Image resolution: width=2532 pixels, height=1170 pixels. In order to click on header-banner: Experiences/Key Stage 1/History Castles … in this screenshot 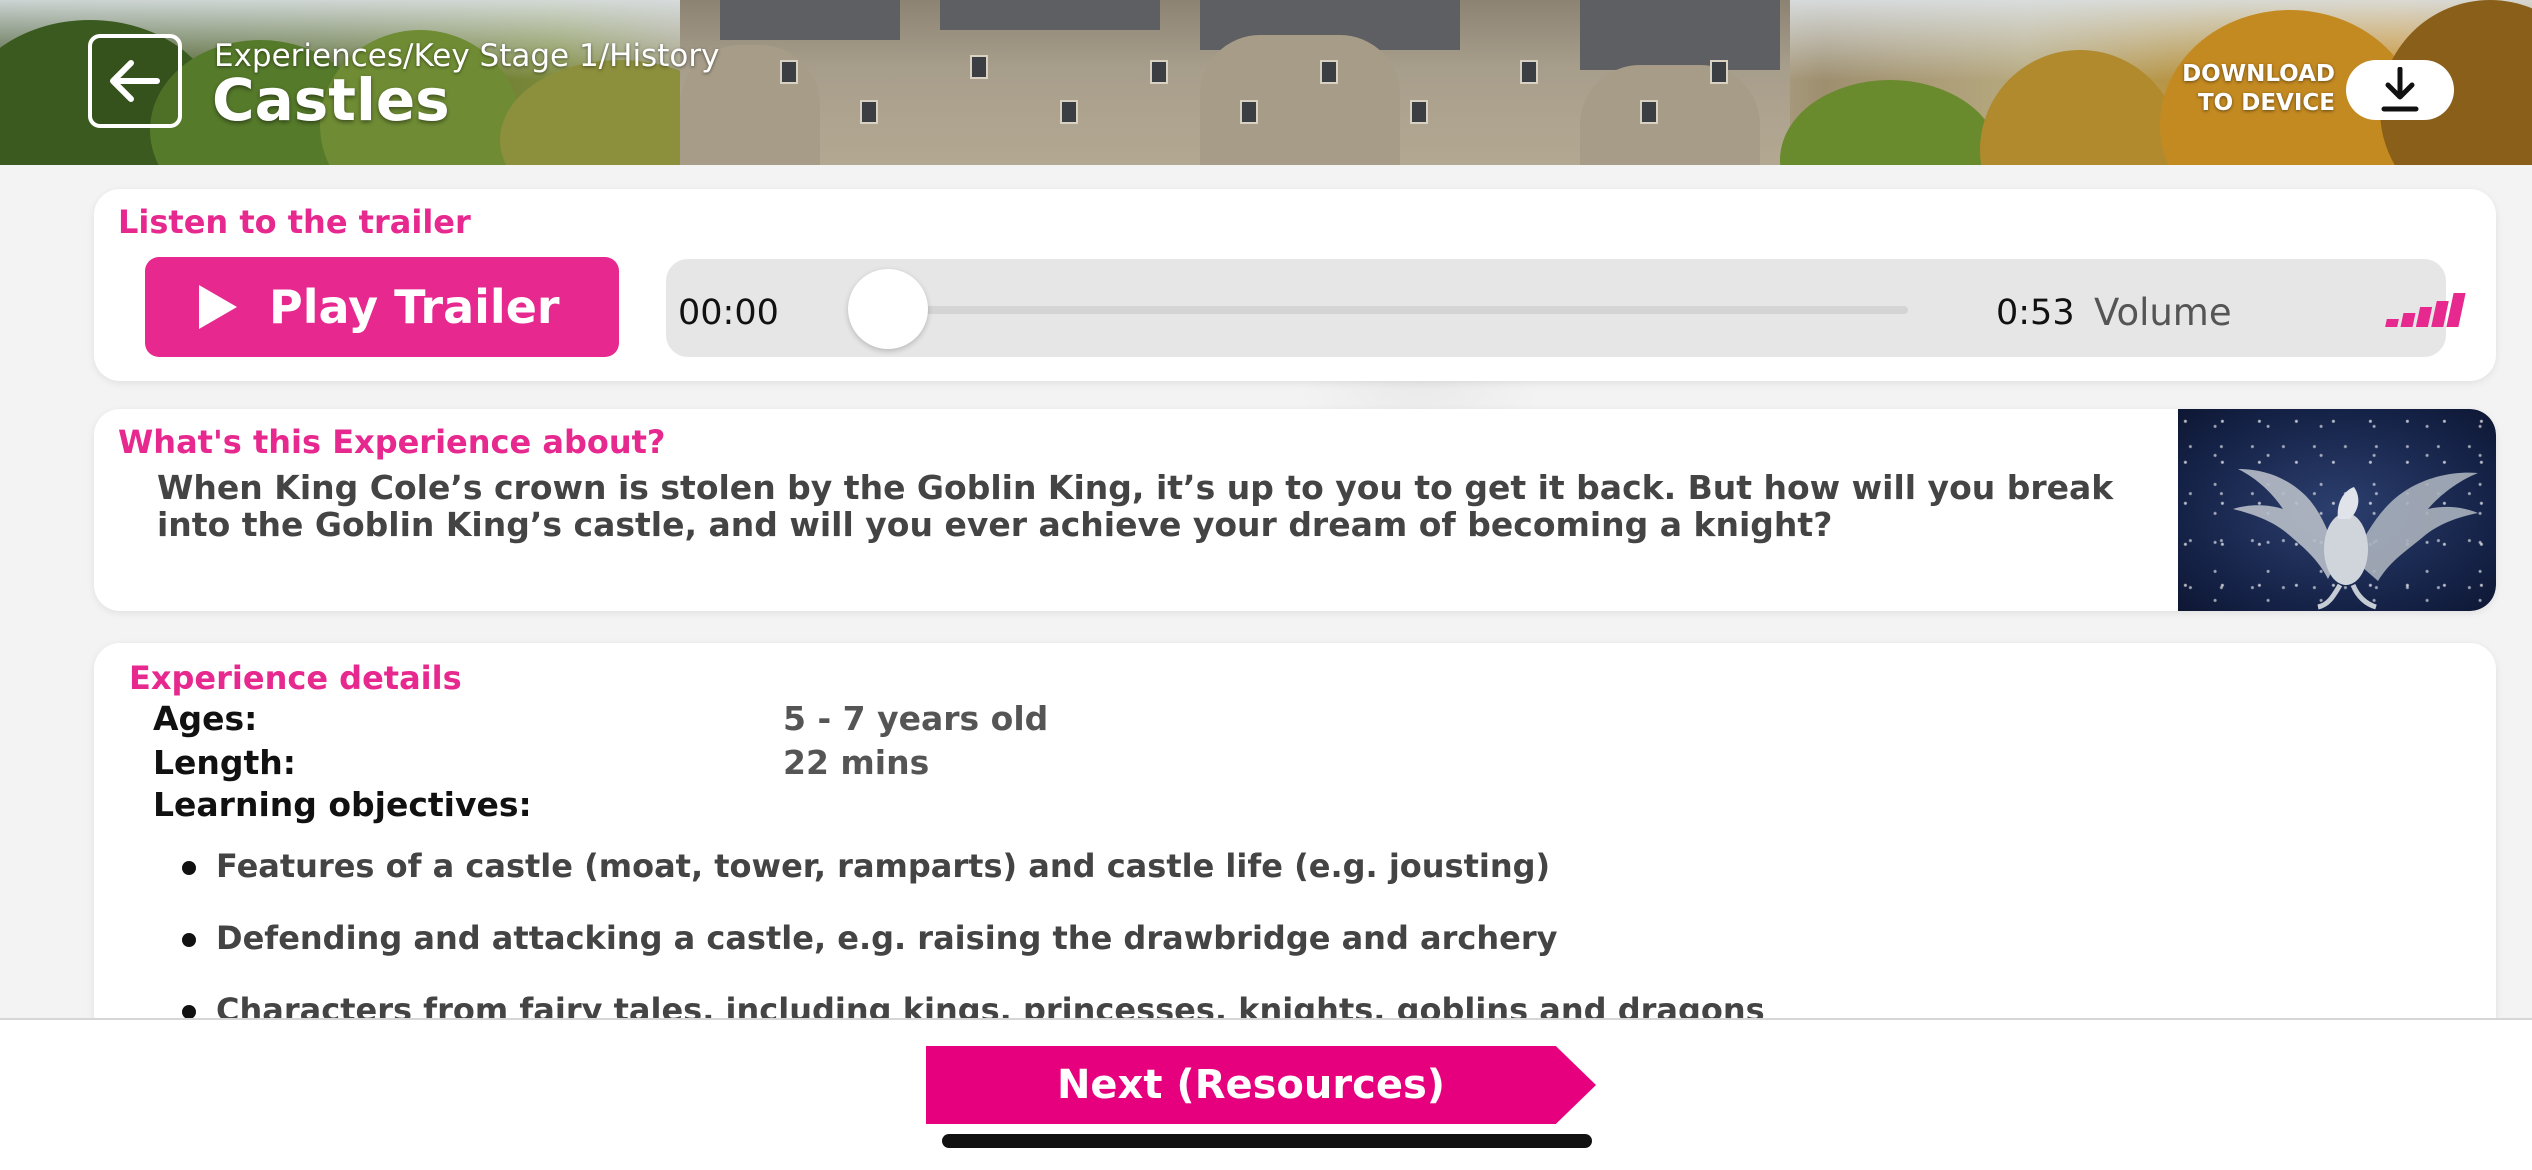, I will do `click(1266, 82)`.